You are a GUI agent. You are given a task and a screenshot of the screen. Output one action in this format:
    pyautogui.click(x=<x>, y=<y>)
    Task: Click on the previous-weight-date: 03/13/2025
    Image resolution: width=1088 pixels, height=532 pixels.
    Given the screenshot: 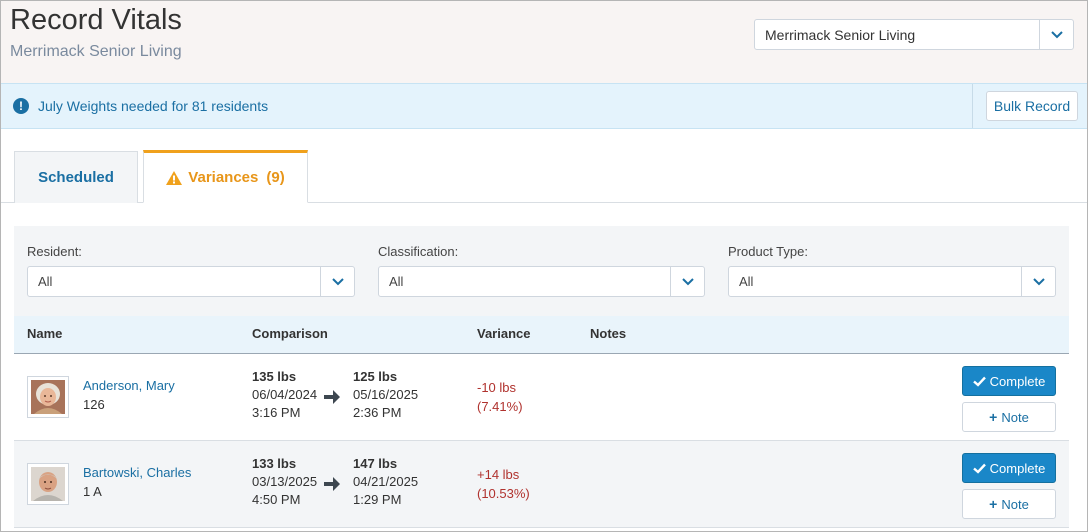 What is the action you would take?
    pyautogui.click(x=285, y=481)
    